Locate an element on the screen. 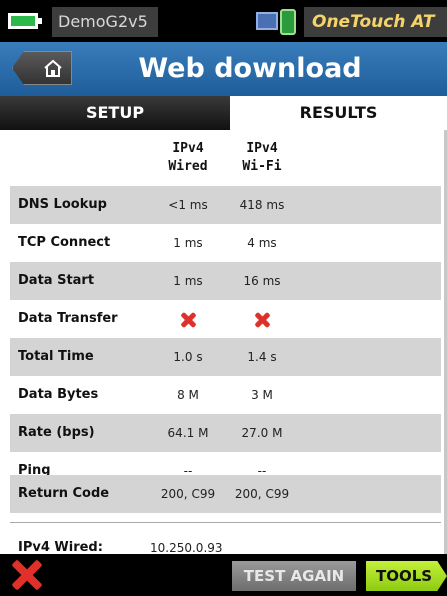  wired-value: 1.0 s is located at coordinates (188, 357).